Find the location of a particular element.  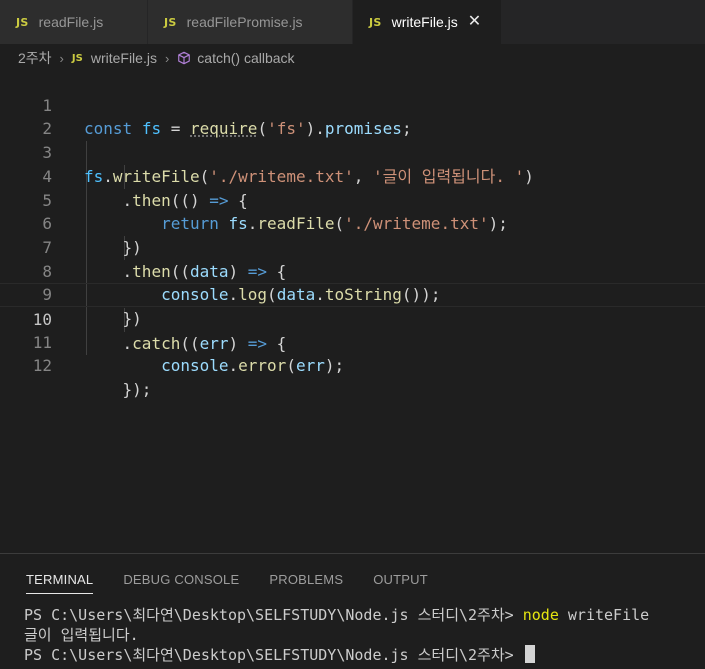

panel-tab-bar: TERMINAL DEBUG CONSOLE PROBLEMS OUTPUT is located at coordinates (229, 579).